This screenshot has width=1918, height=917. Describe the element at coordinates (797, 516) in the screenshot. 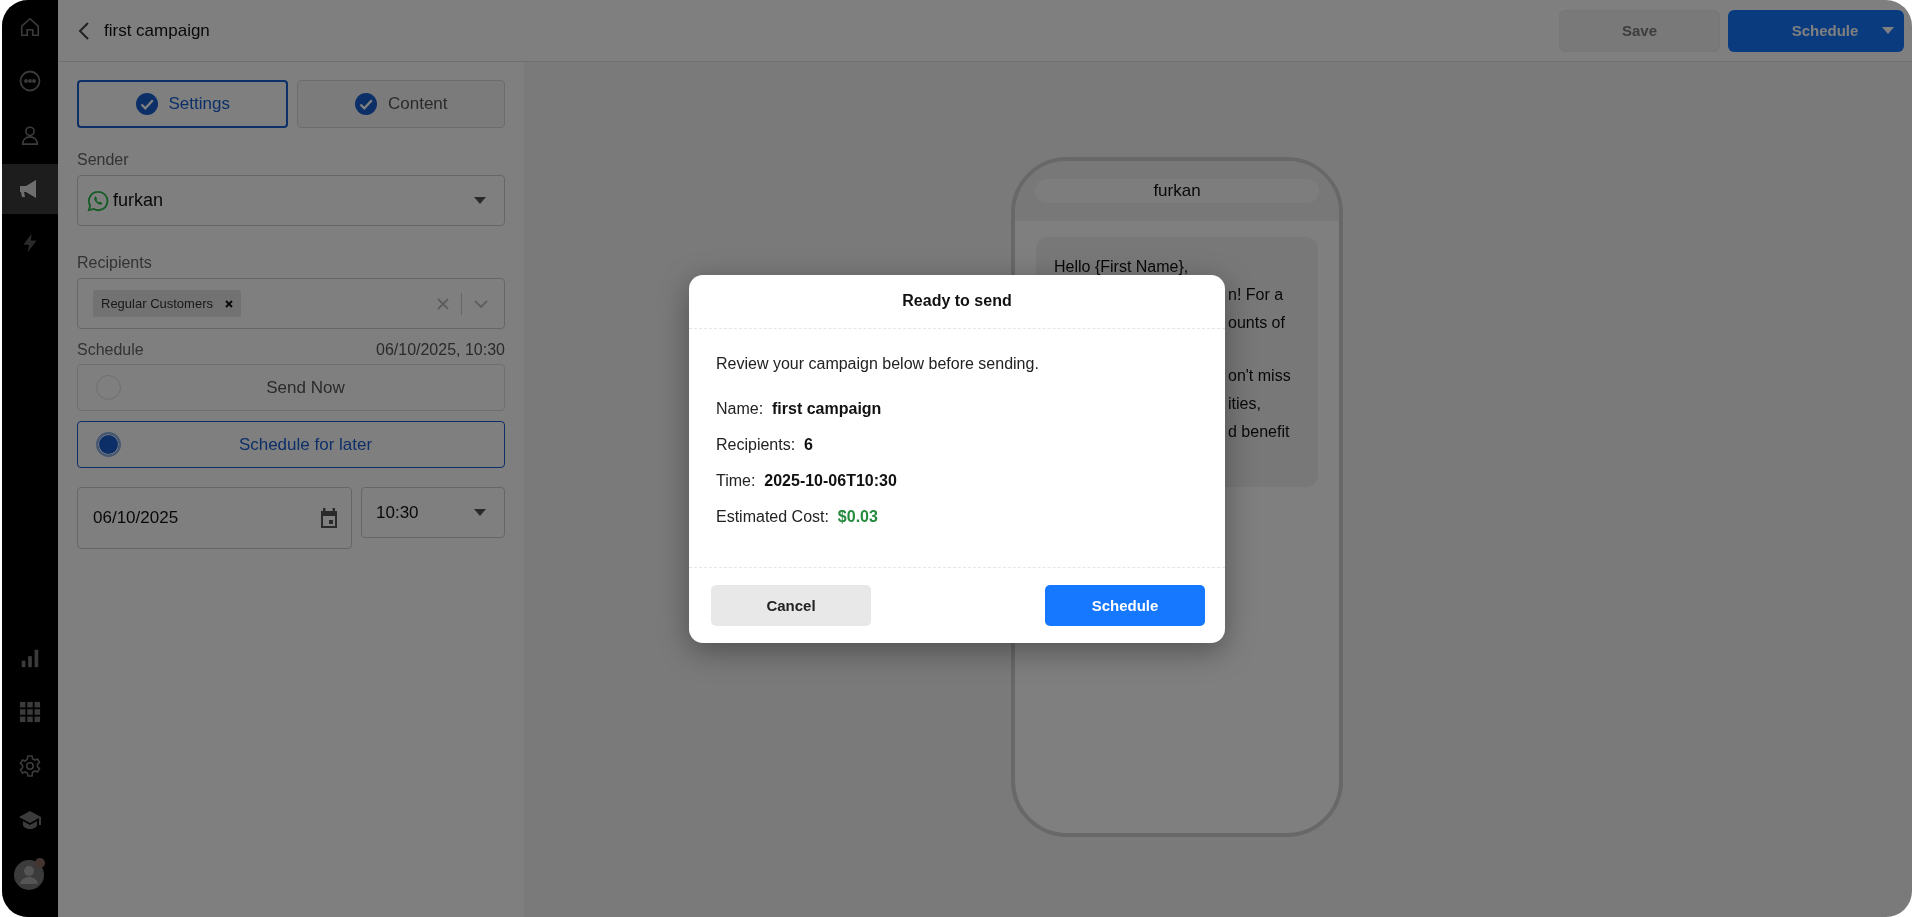

I see `summary-line: Estimated Cost: $0.03` at that location.